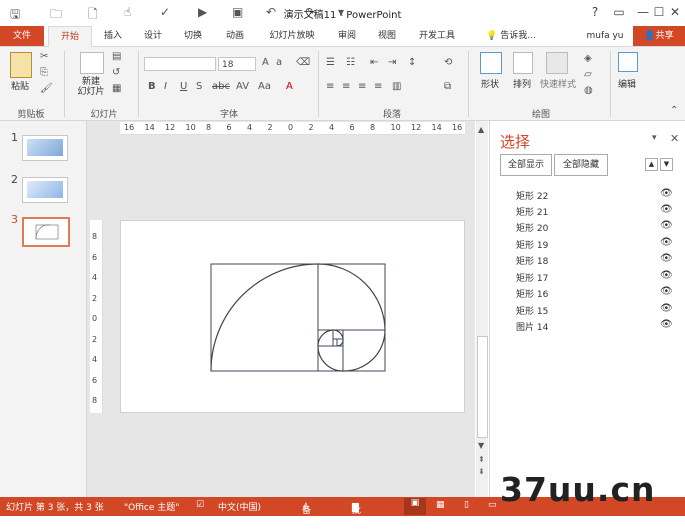  I want to click on list-item: 矩形 17 👁, so click(587, 277).